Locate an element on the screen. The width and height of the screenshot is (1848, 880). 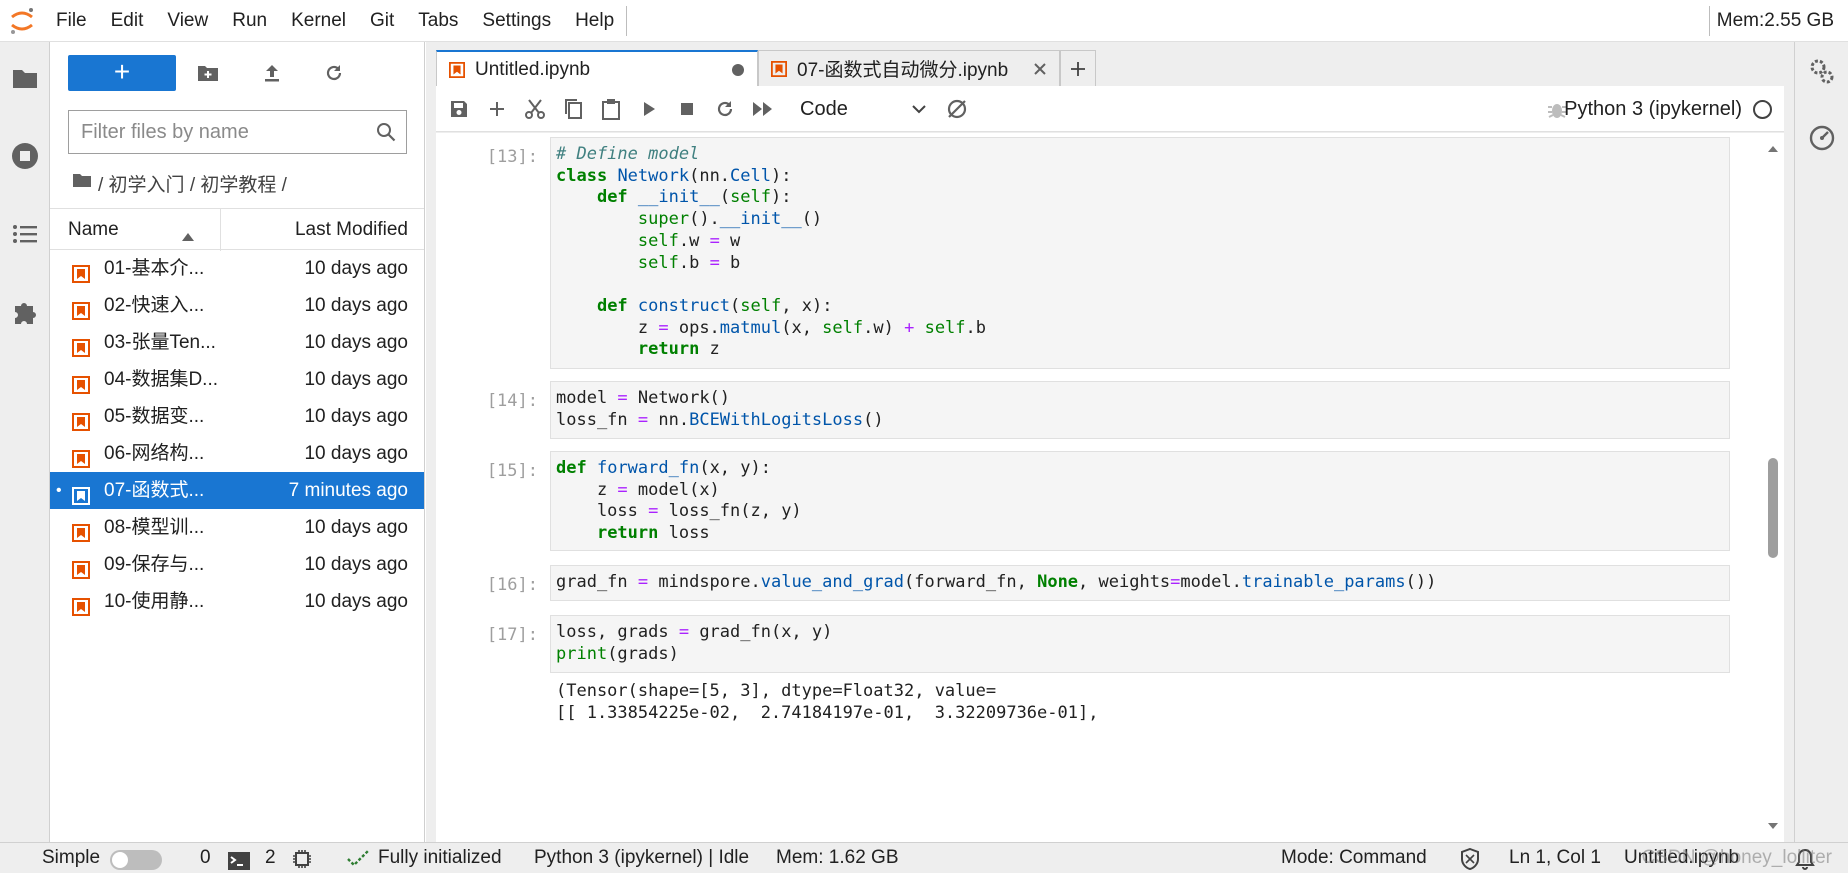
close-icon is located at coordinates (1040, 69).